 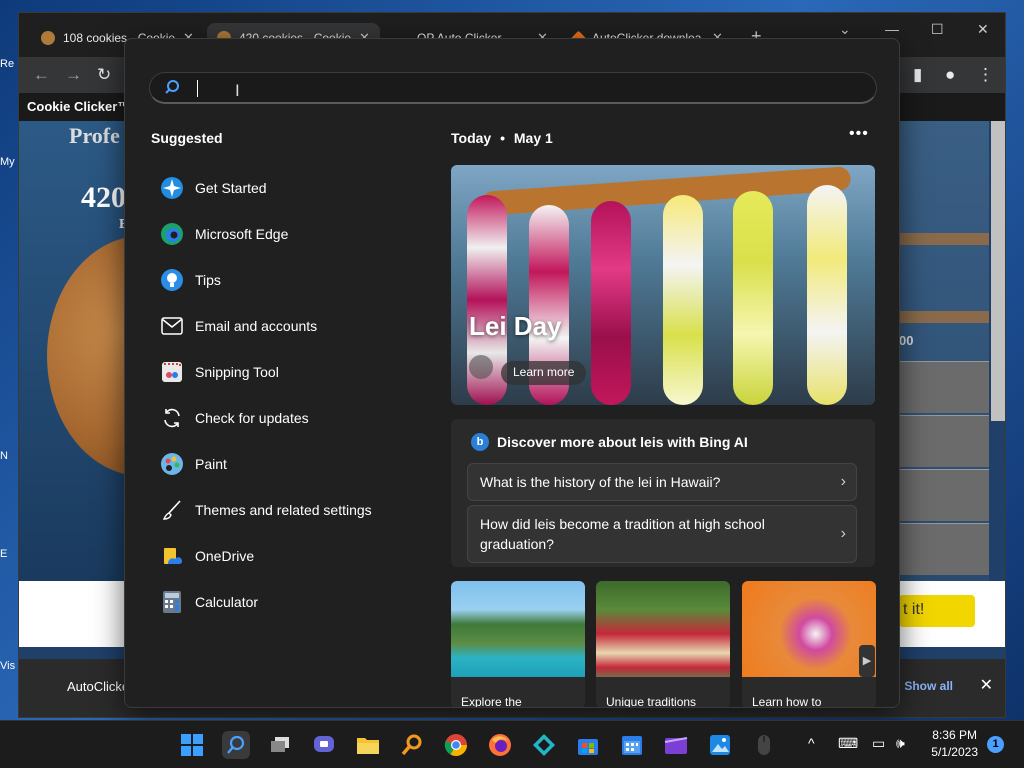 What do you see at coordinates (900, 743) in the screenshot?
I see `volume-icon: 🕪` at bounding box center [900, 743].